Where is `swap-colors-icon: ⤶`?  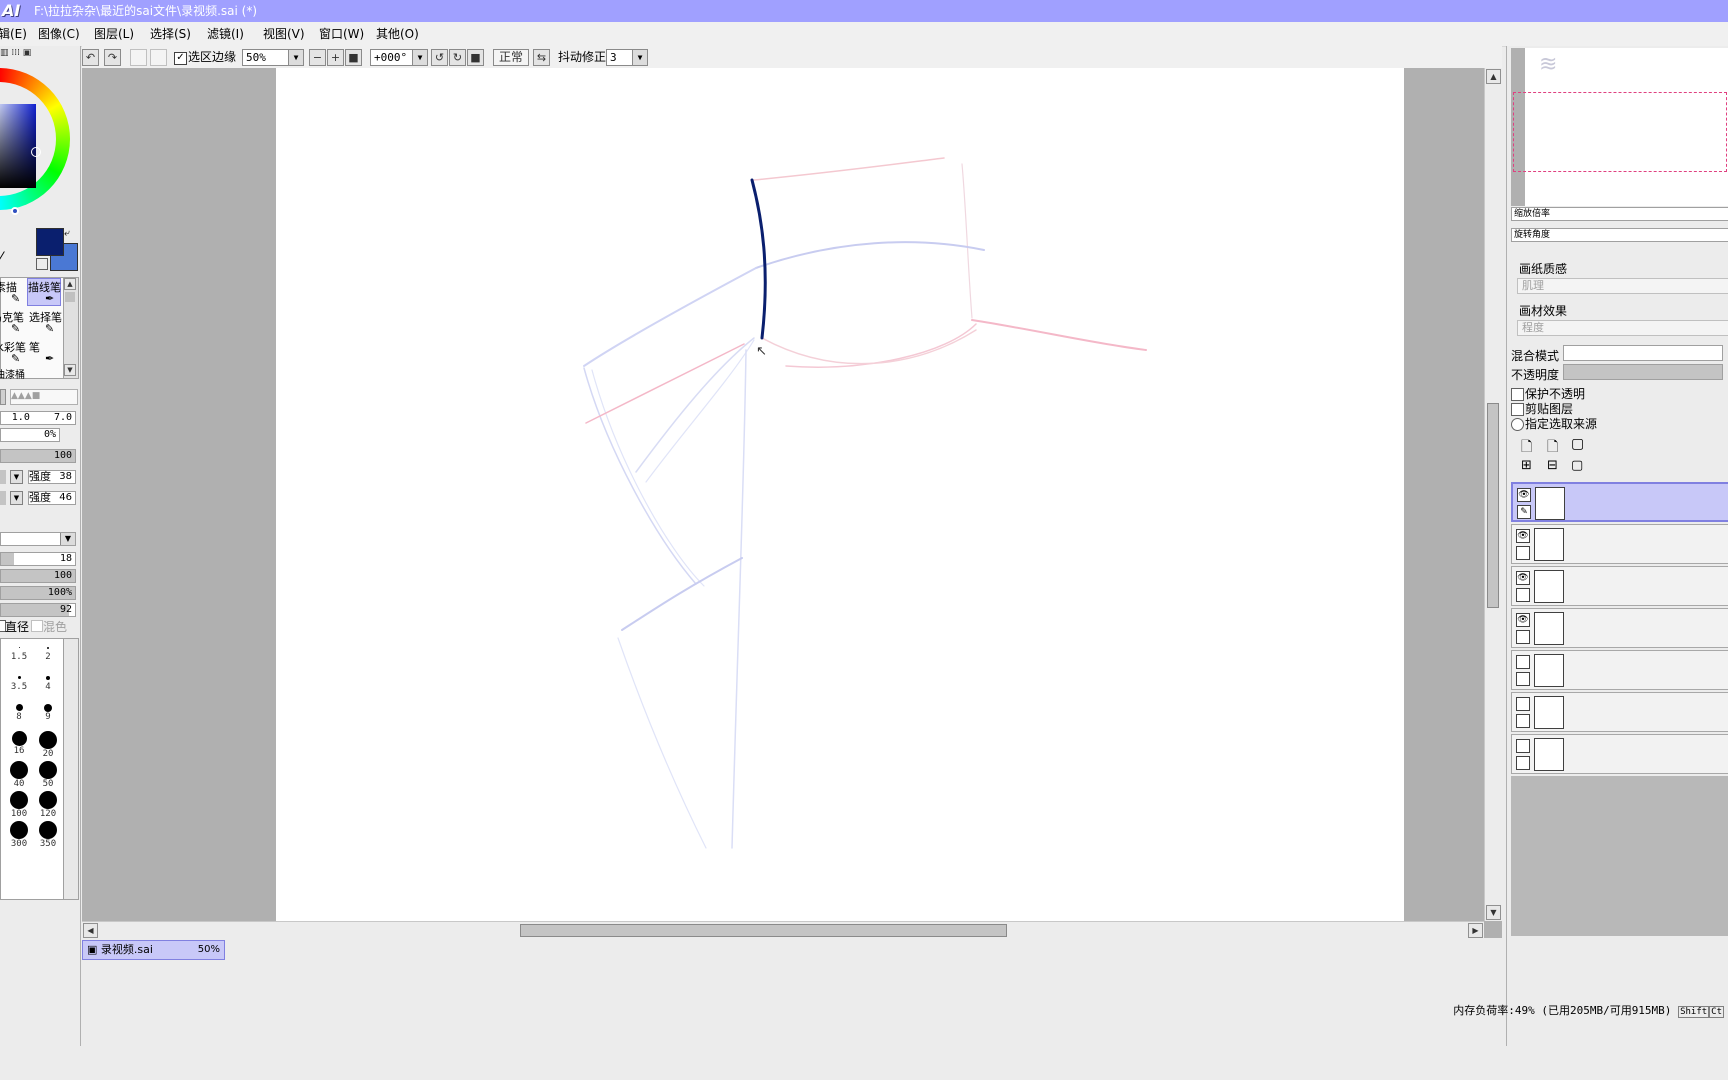 swap-colors-icon: ⤶ is located at coordinates (67, 233).